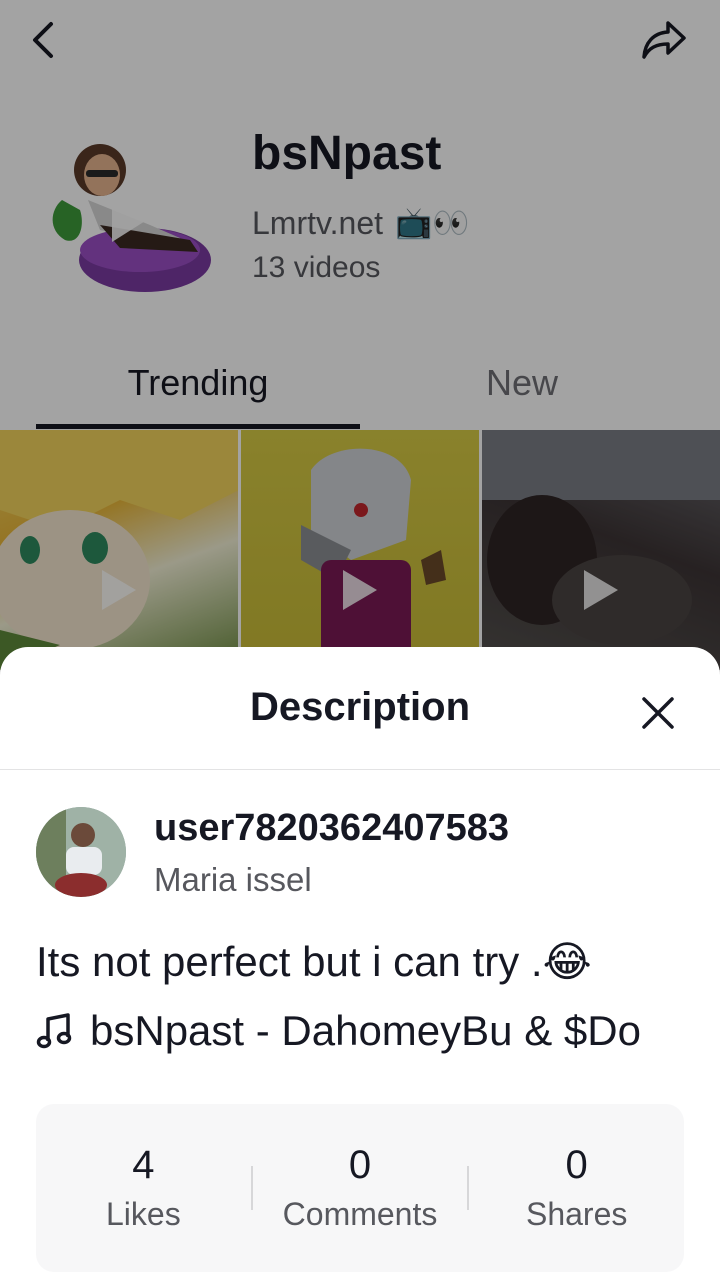 This screenshot has height=1277, width=720. What do you see at coordinates (360, 1214) in the screenshot?
I see `comments-label: Comments` at bounding box center [360, 1214].